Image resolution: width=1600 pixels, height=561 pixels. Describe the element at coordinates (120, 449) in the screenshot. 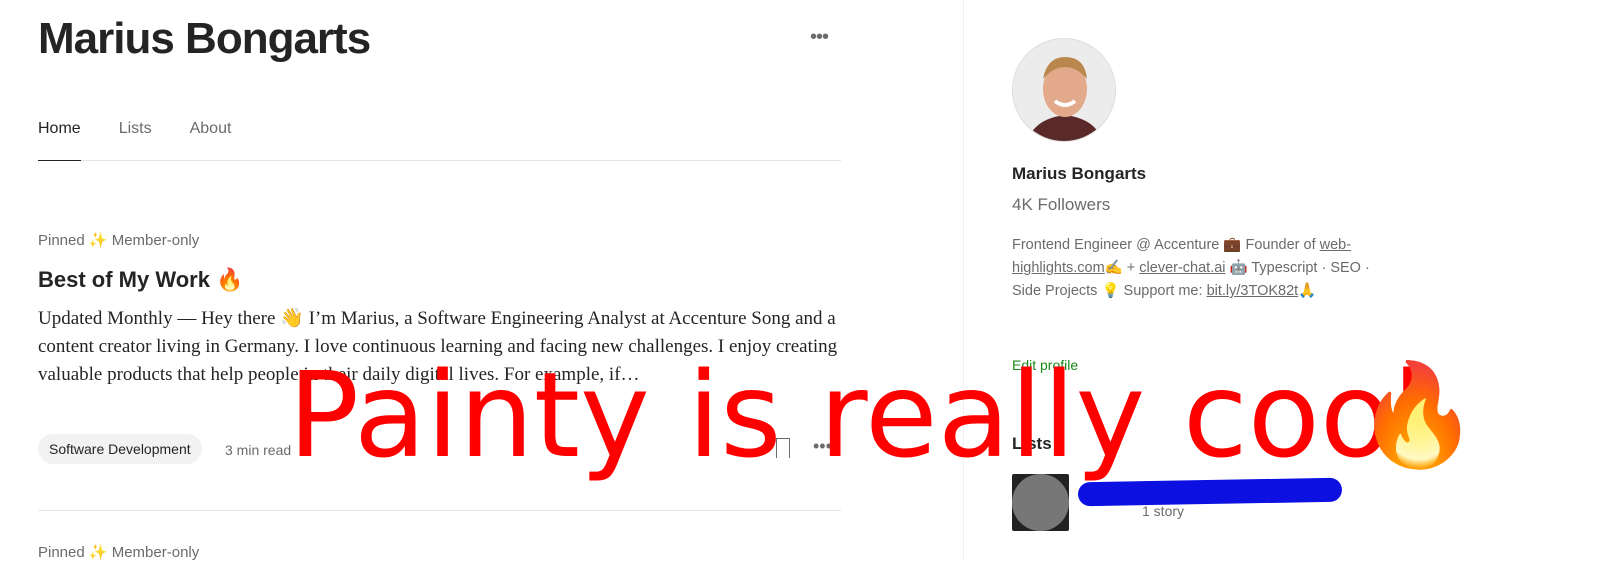

I see `tag-chip: Software Development` at that location.